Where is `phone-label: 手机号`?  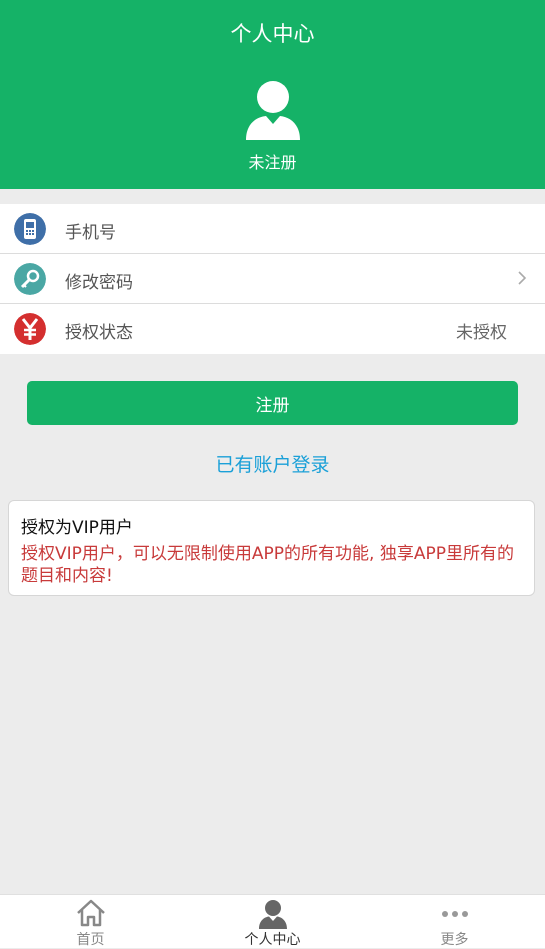 phone-label: 手机号 is located at coordinates (90, 233).